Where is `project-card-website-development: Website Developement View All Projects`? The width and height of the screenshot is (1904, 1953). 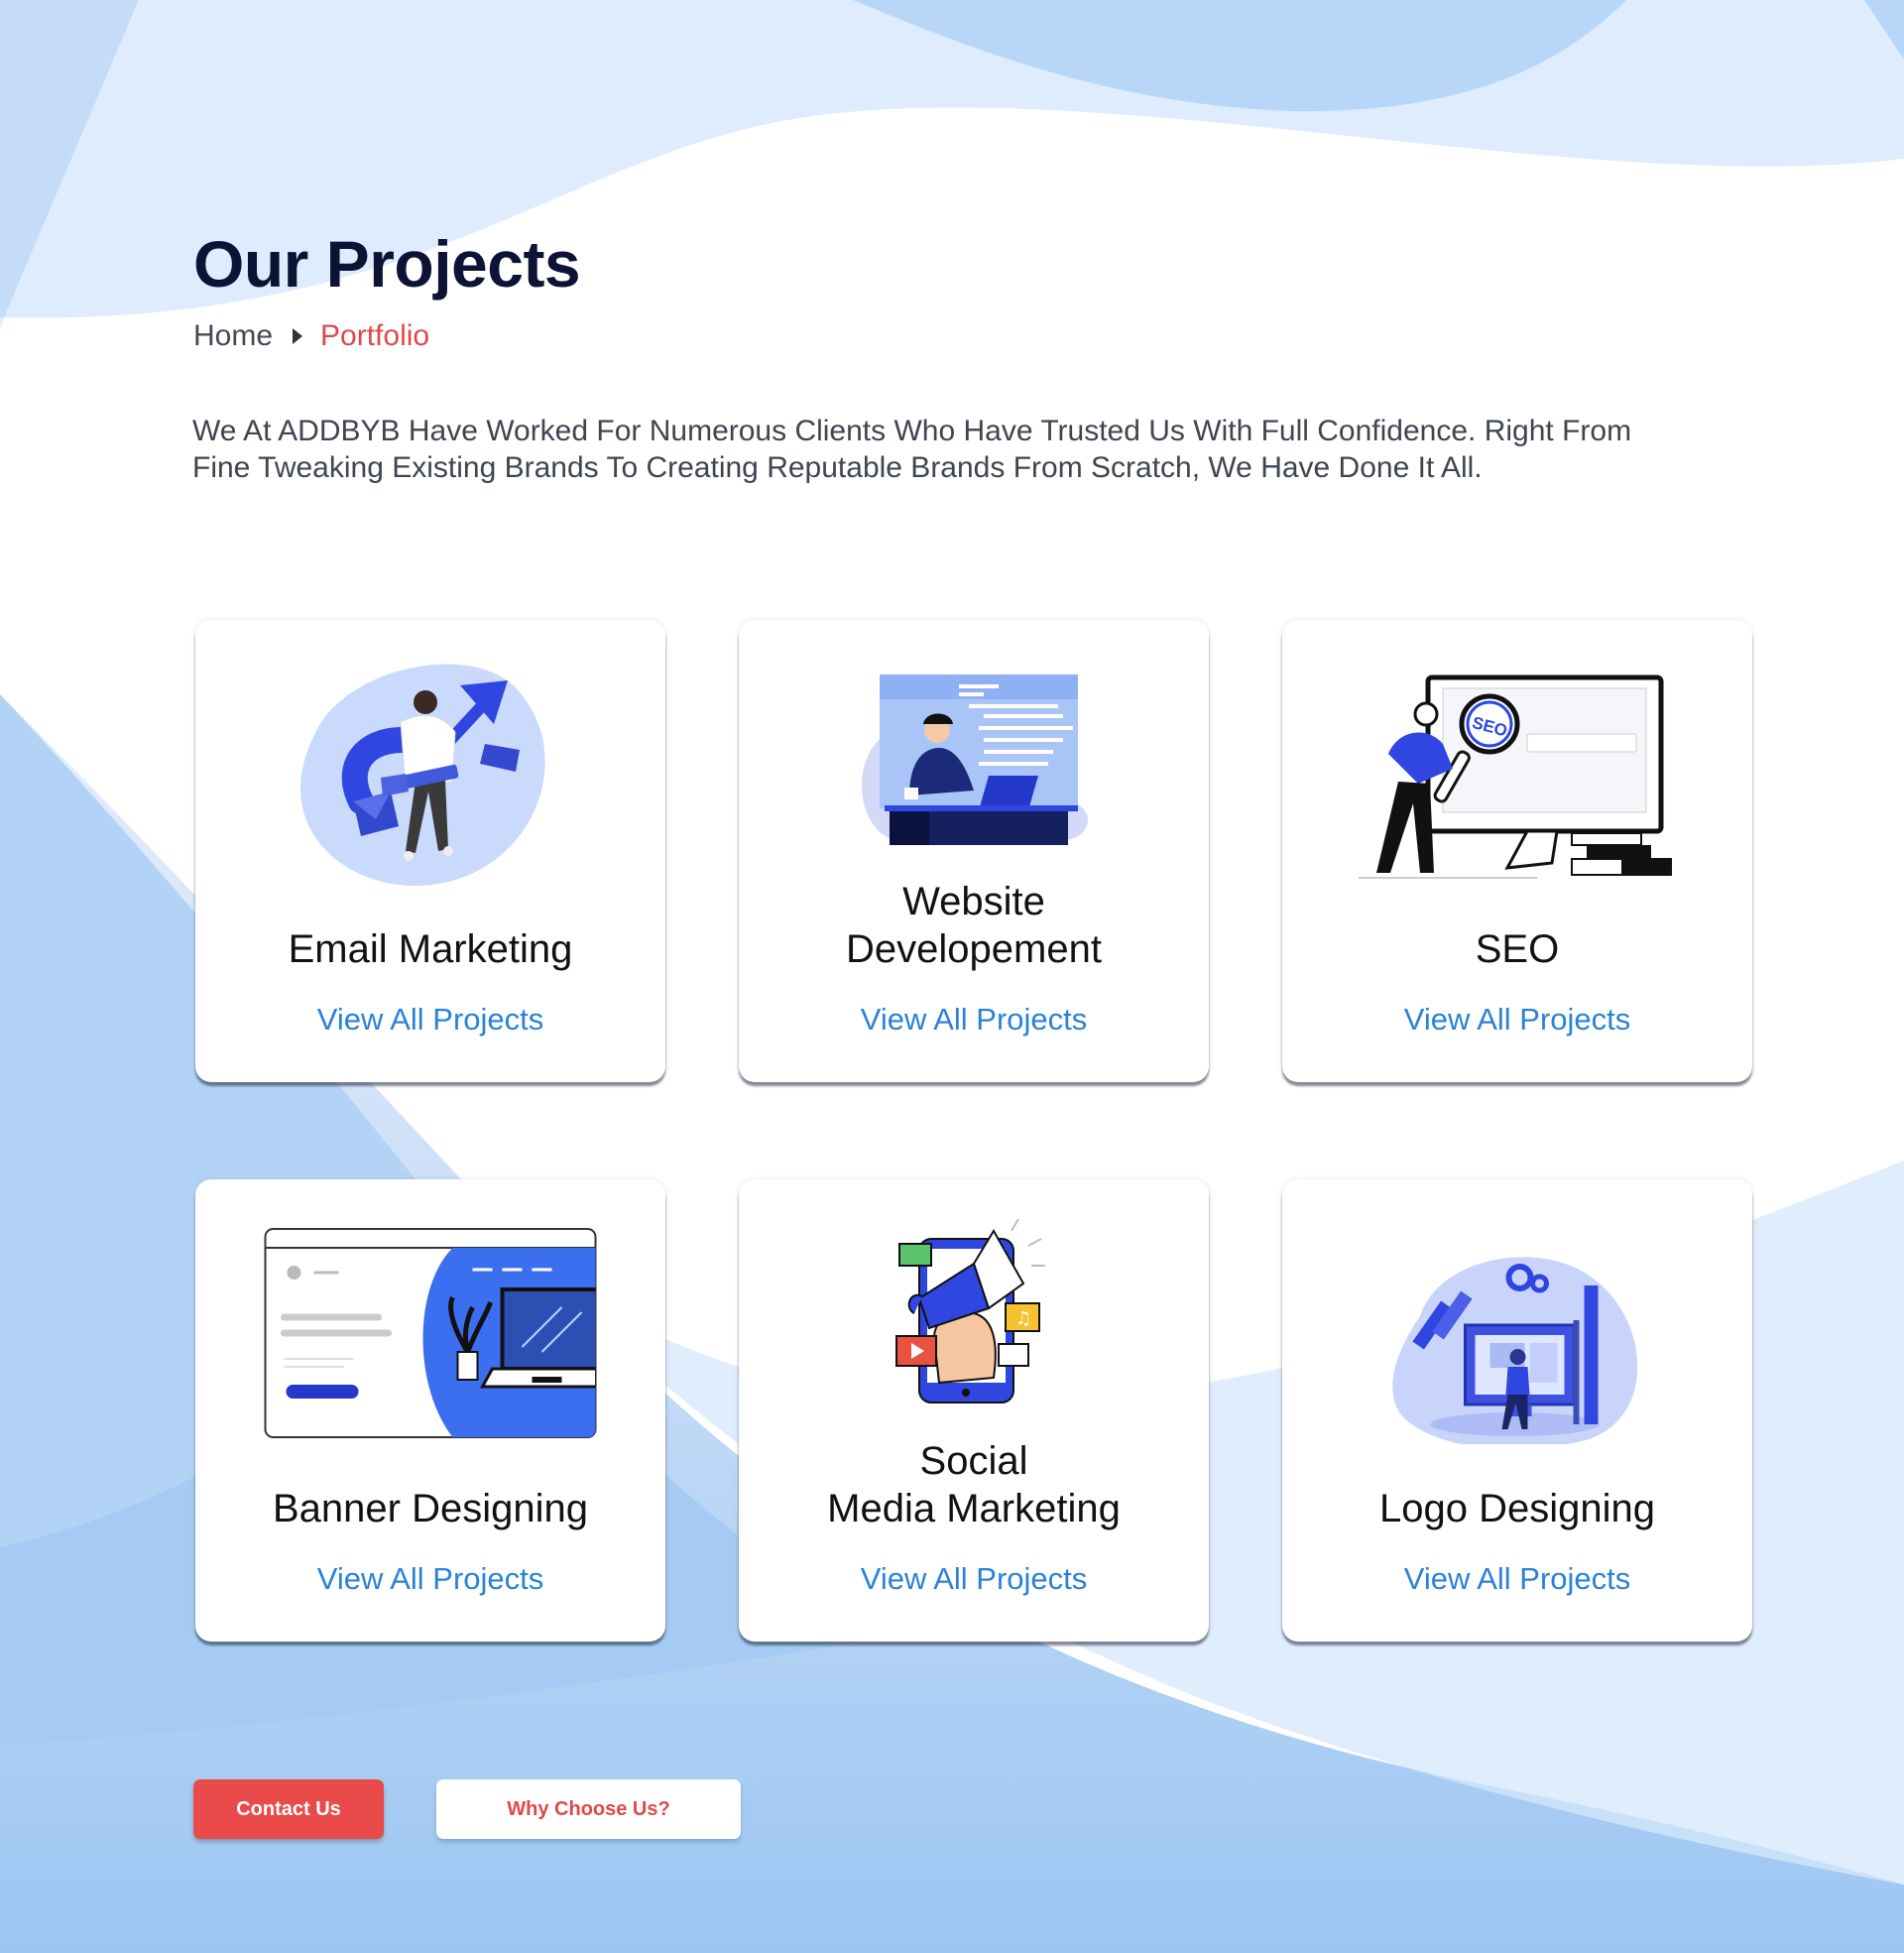 project-card-website-development: Website Developement View All Projects is located at coordinates (974, 851).